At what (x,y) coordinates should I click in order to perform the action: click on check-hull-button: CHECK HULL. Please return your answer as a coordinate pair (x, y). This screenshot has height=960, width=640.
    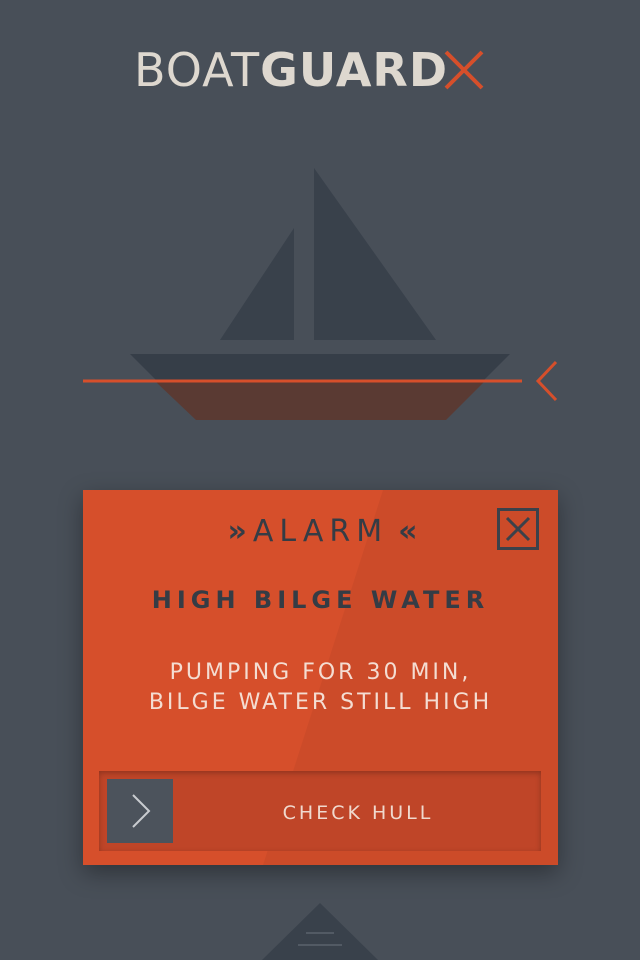
    Looking at the image, I should click on (320, 811).